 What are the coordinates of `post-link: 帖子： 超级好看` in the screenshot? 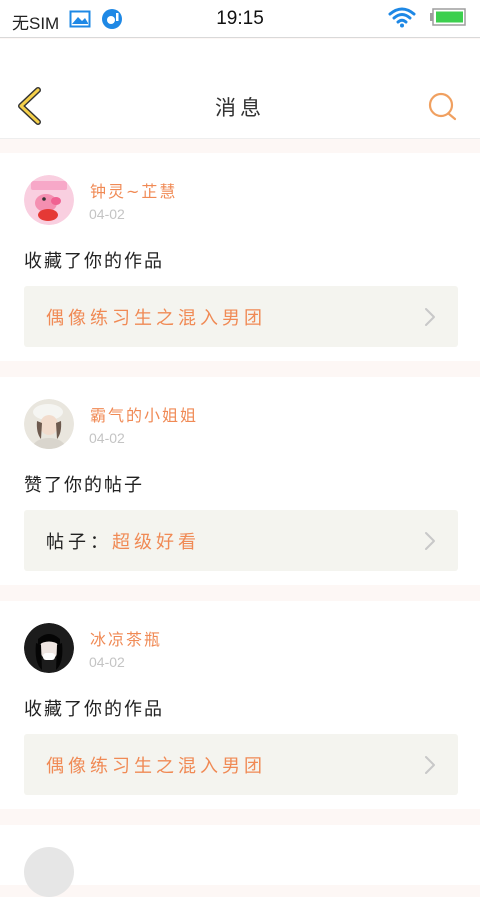 It's located at (241, 540).